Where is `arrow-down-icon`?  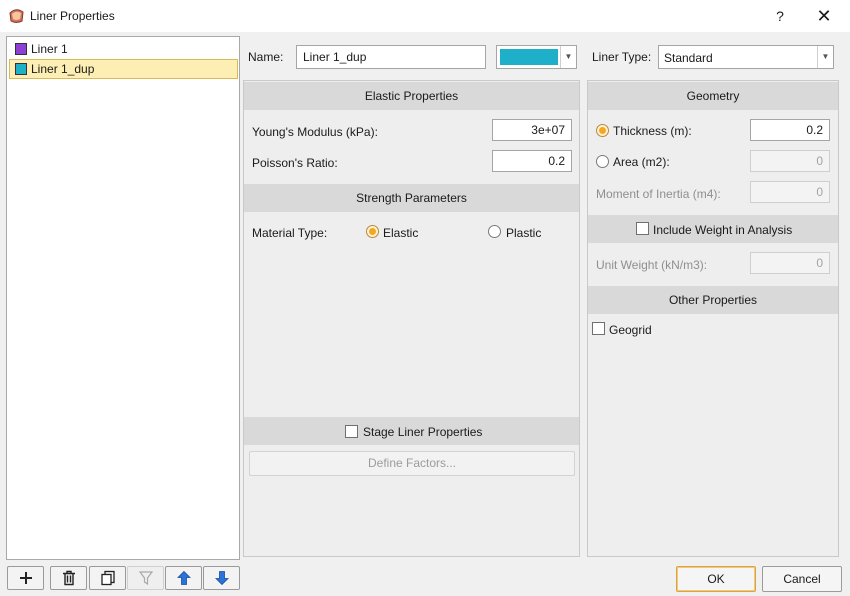
arrow-down-icon is located at coordinates (221, 578).